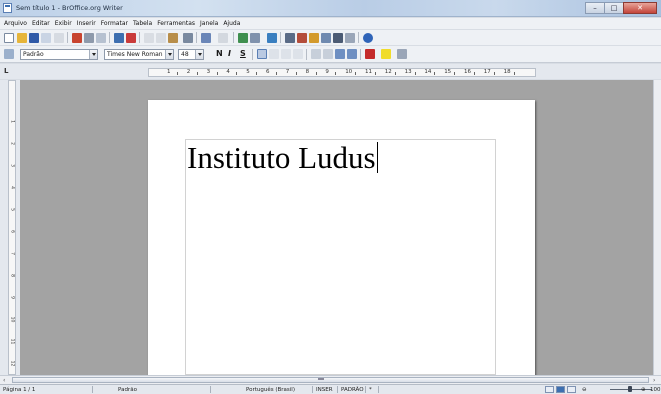  I want to click on zoom-value: 100, so click(655, 390).